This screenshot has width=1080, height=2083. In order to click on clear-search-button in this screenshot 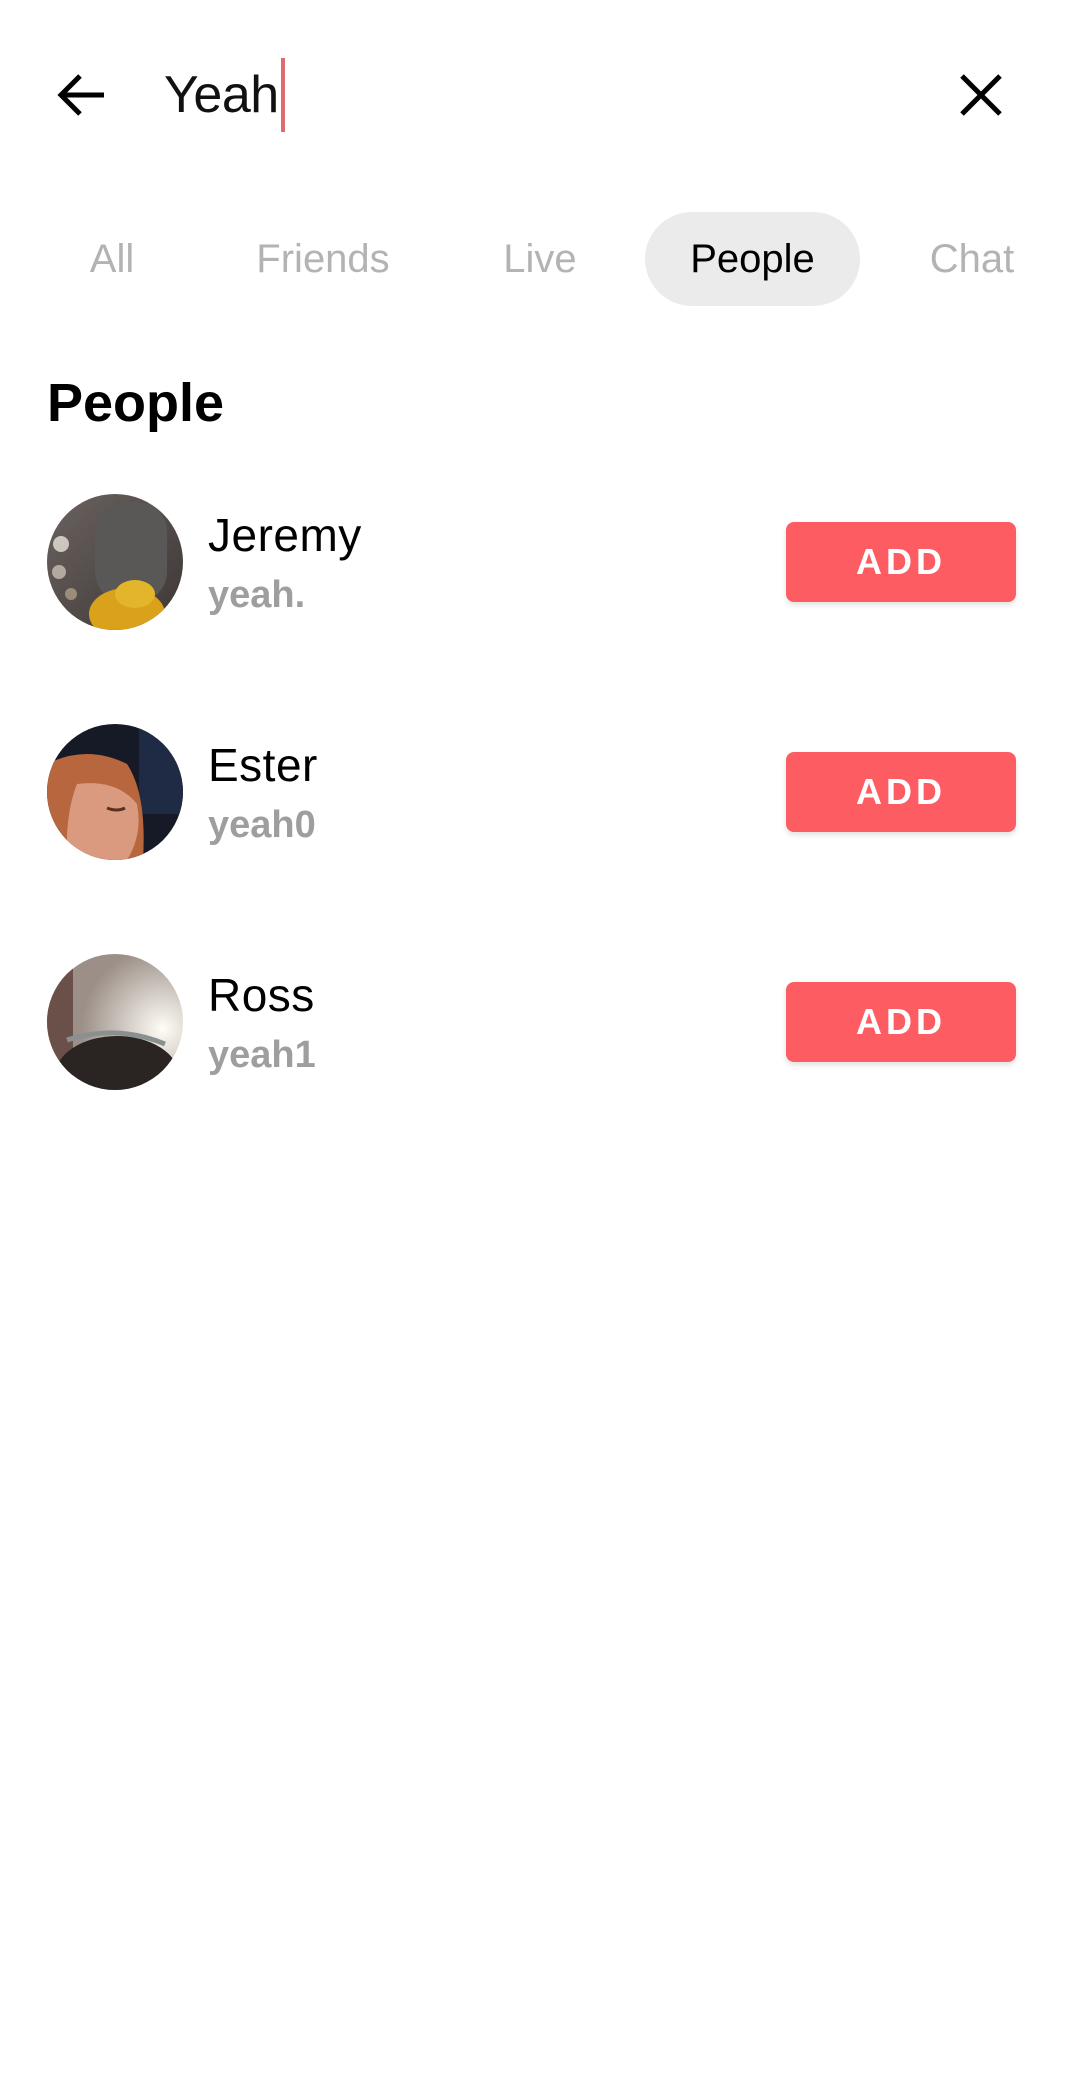, I will do `click(981, 95)`.